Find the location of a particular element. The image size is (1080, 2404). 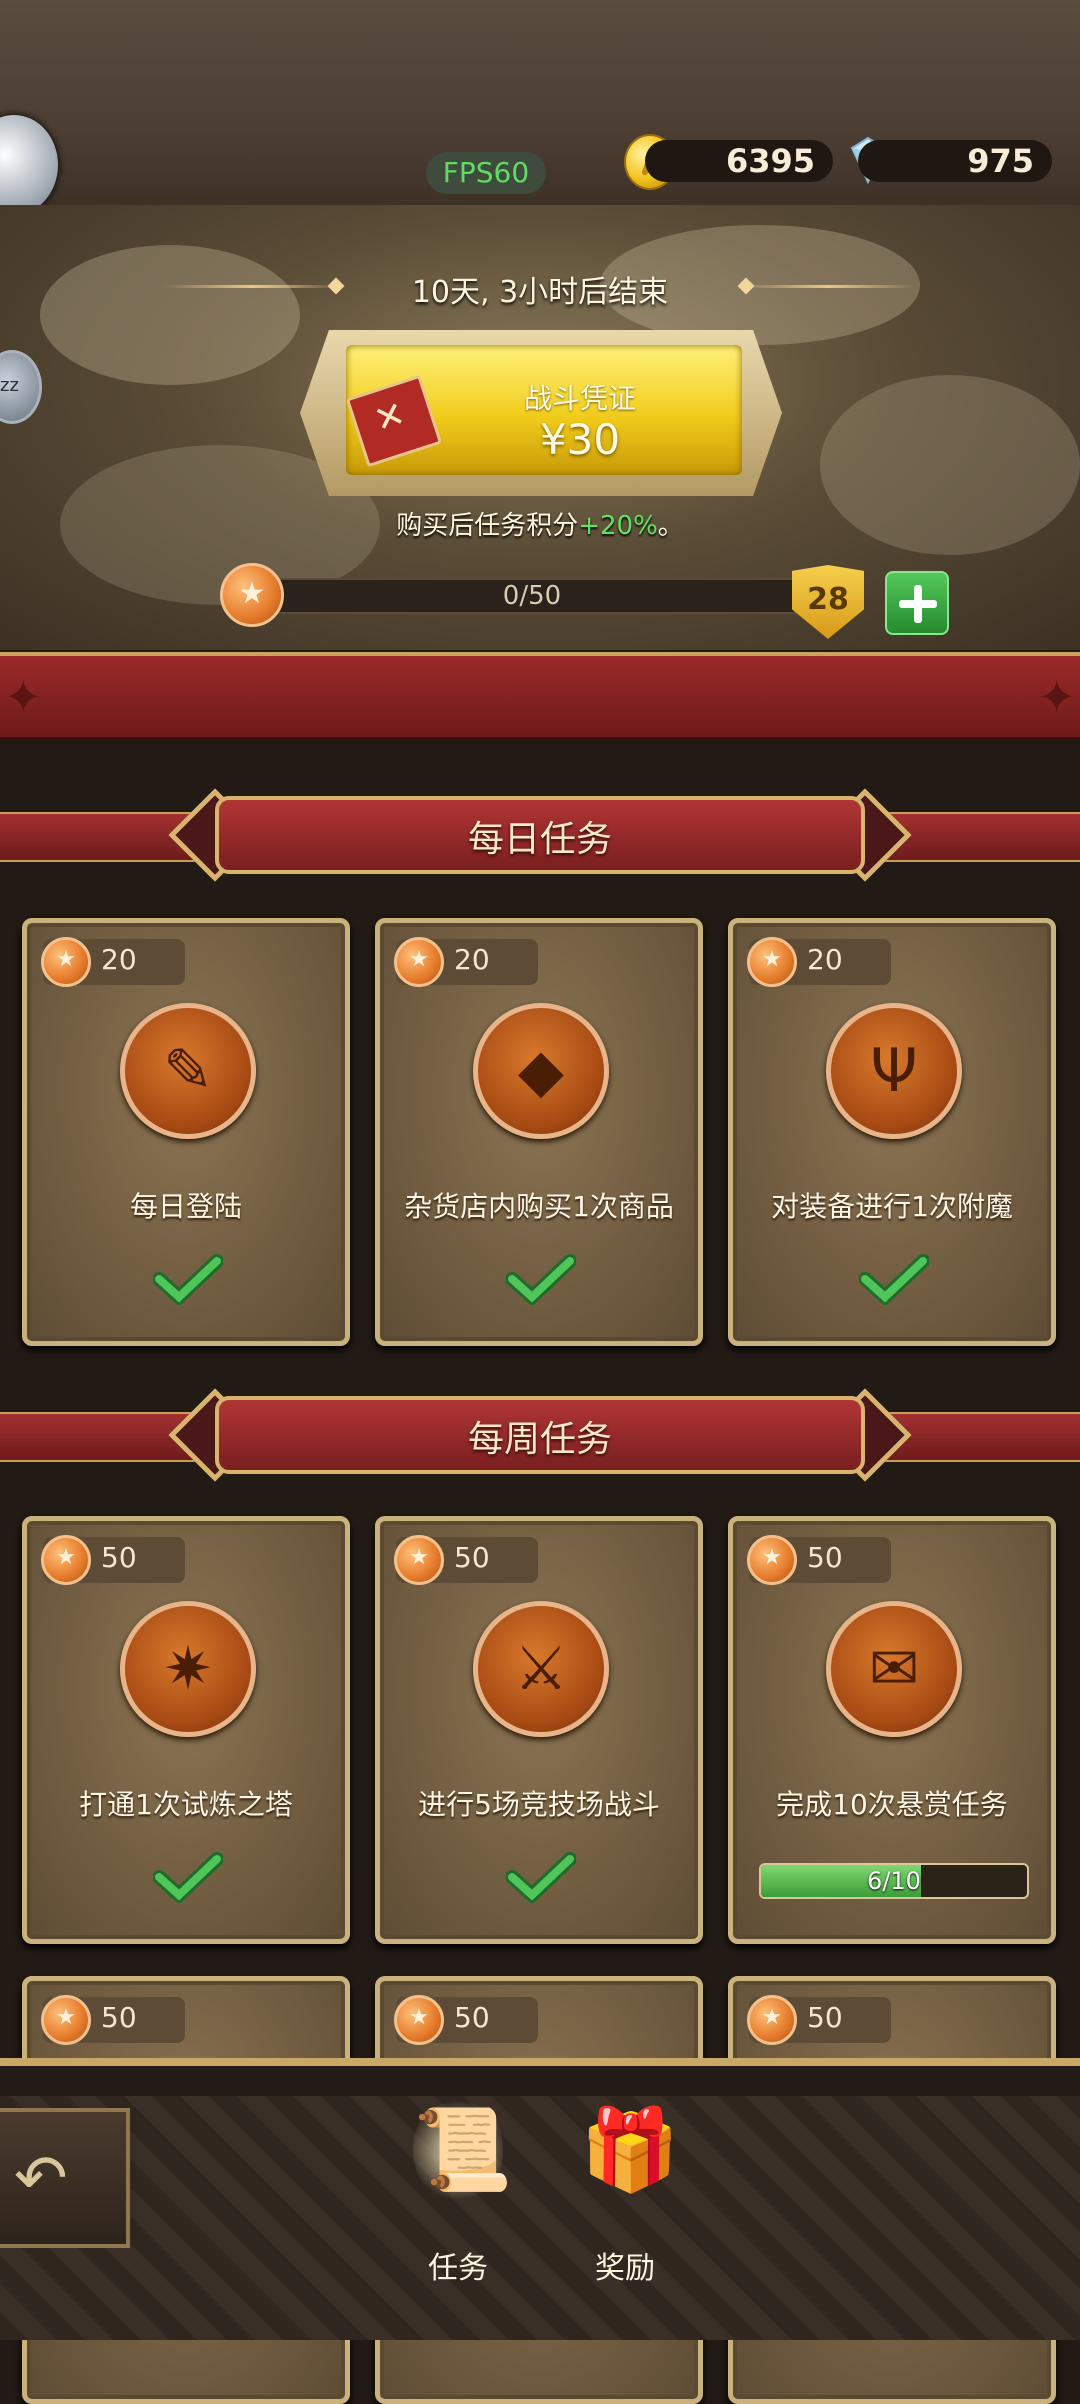

weekly-tasks-title: 每周任务 is located at coordinates (539, 1439).